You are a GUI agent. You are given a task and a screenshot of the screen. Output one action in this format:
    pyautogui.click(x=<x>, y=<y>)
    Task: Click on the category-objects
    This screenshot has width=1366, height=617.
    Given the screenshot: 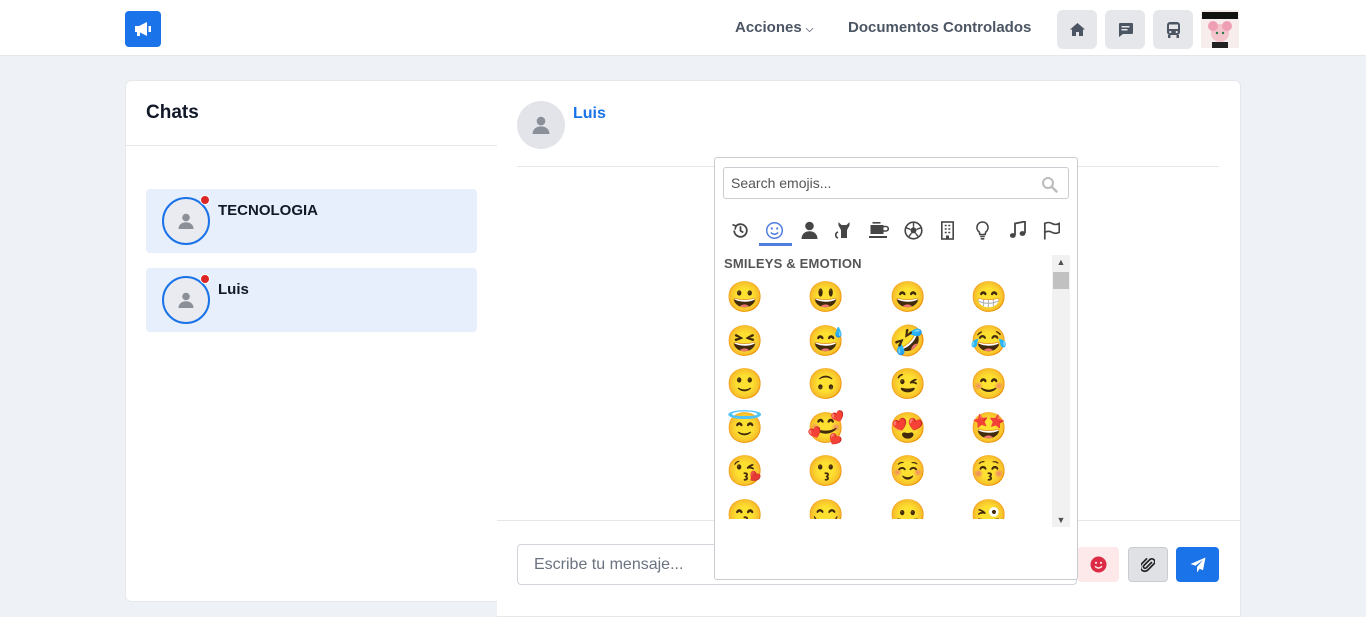 What is the action you would take?
    pyautogui.click(x=982, y=230)
    